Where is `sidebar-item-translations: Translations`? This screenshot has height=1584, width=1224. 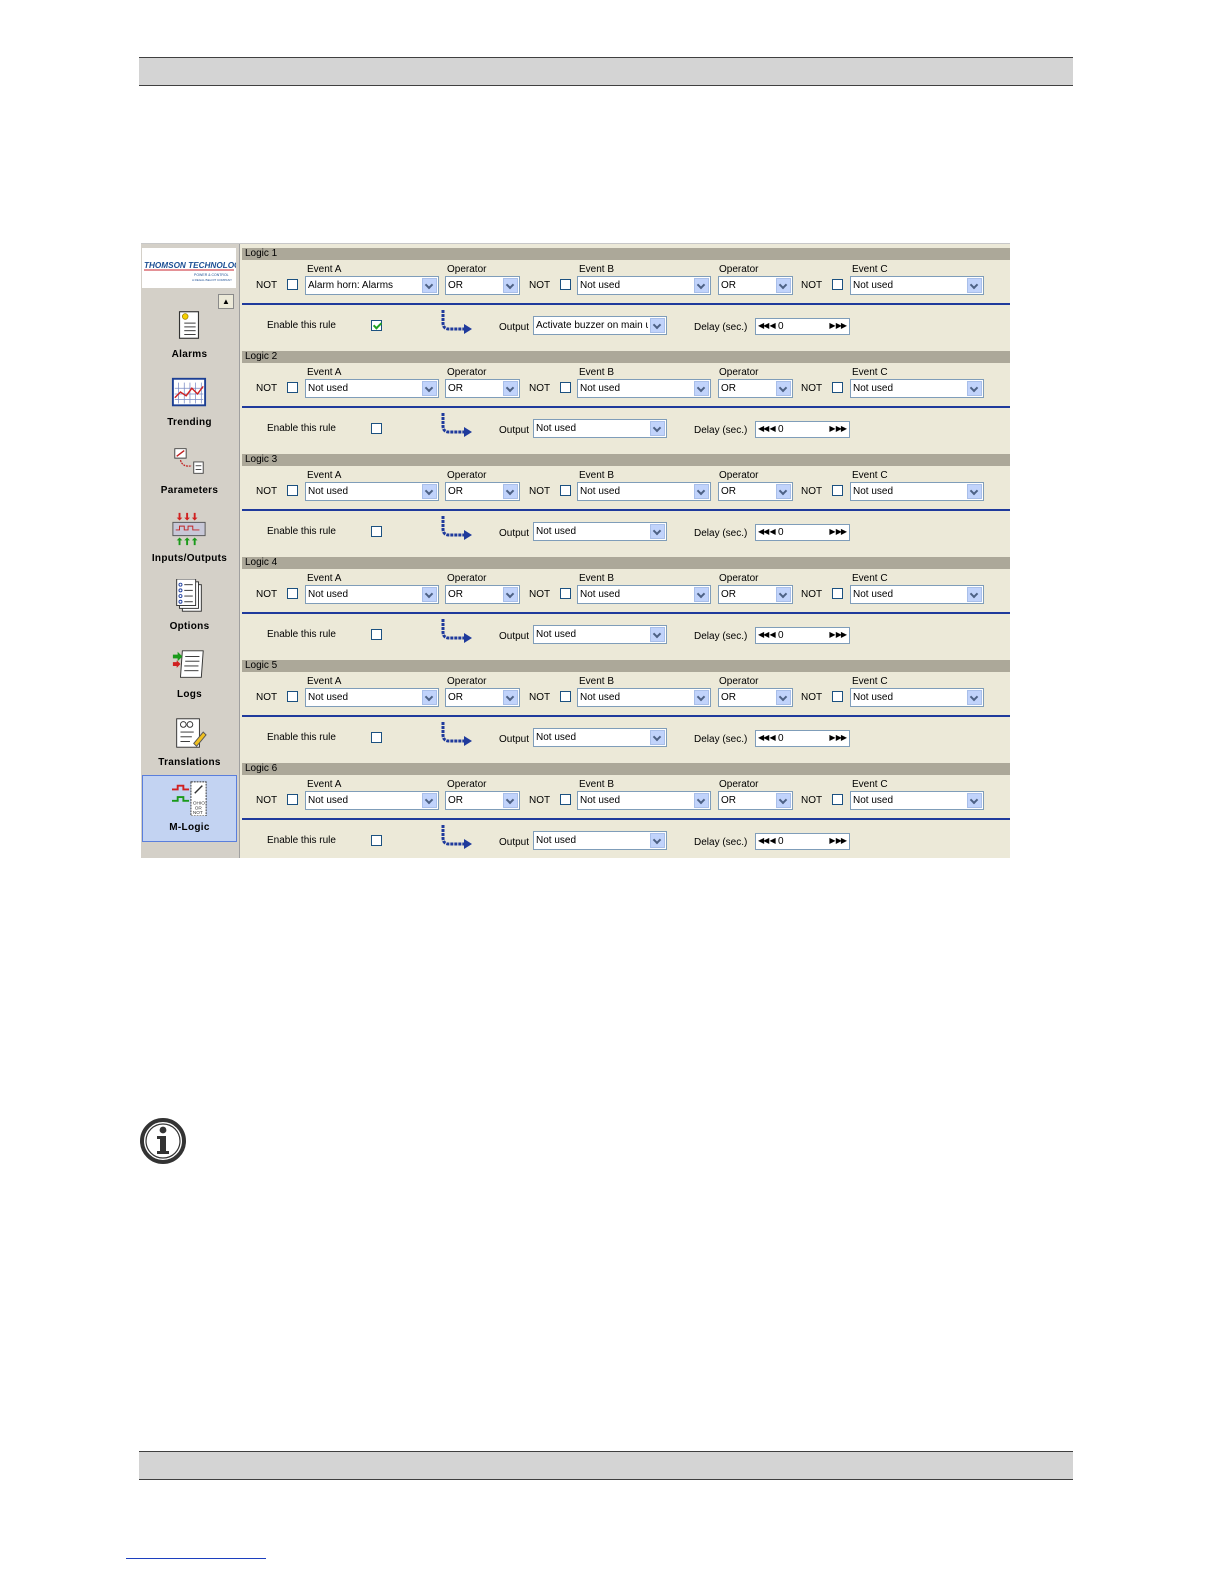 sidebar-item-translations: Translations is located at coordinates (189, 744).